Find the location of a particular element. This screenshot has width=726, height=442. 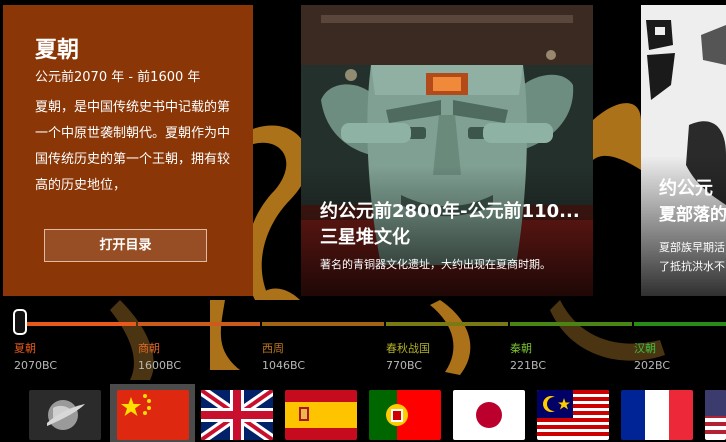

open-catalog-button: 打开目录 is located at coordinates (125, 245).